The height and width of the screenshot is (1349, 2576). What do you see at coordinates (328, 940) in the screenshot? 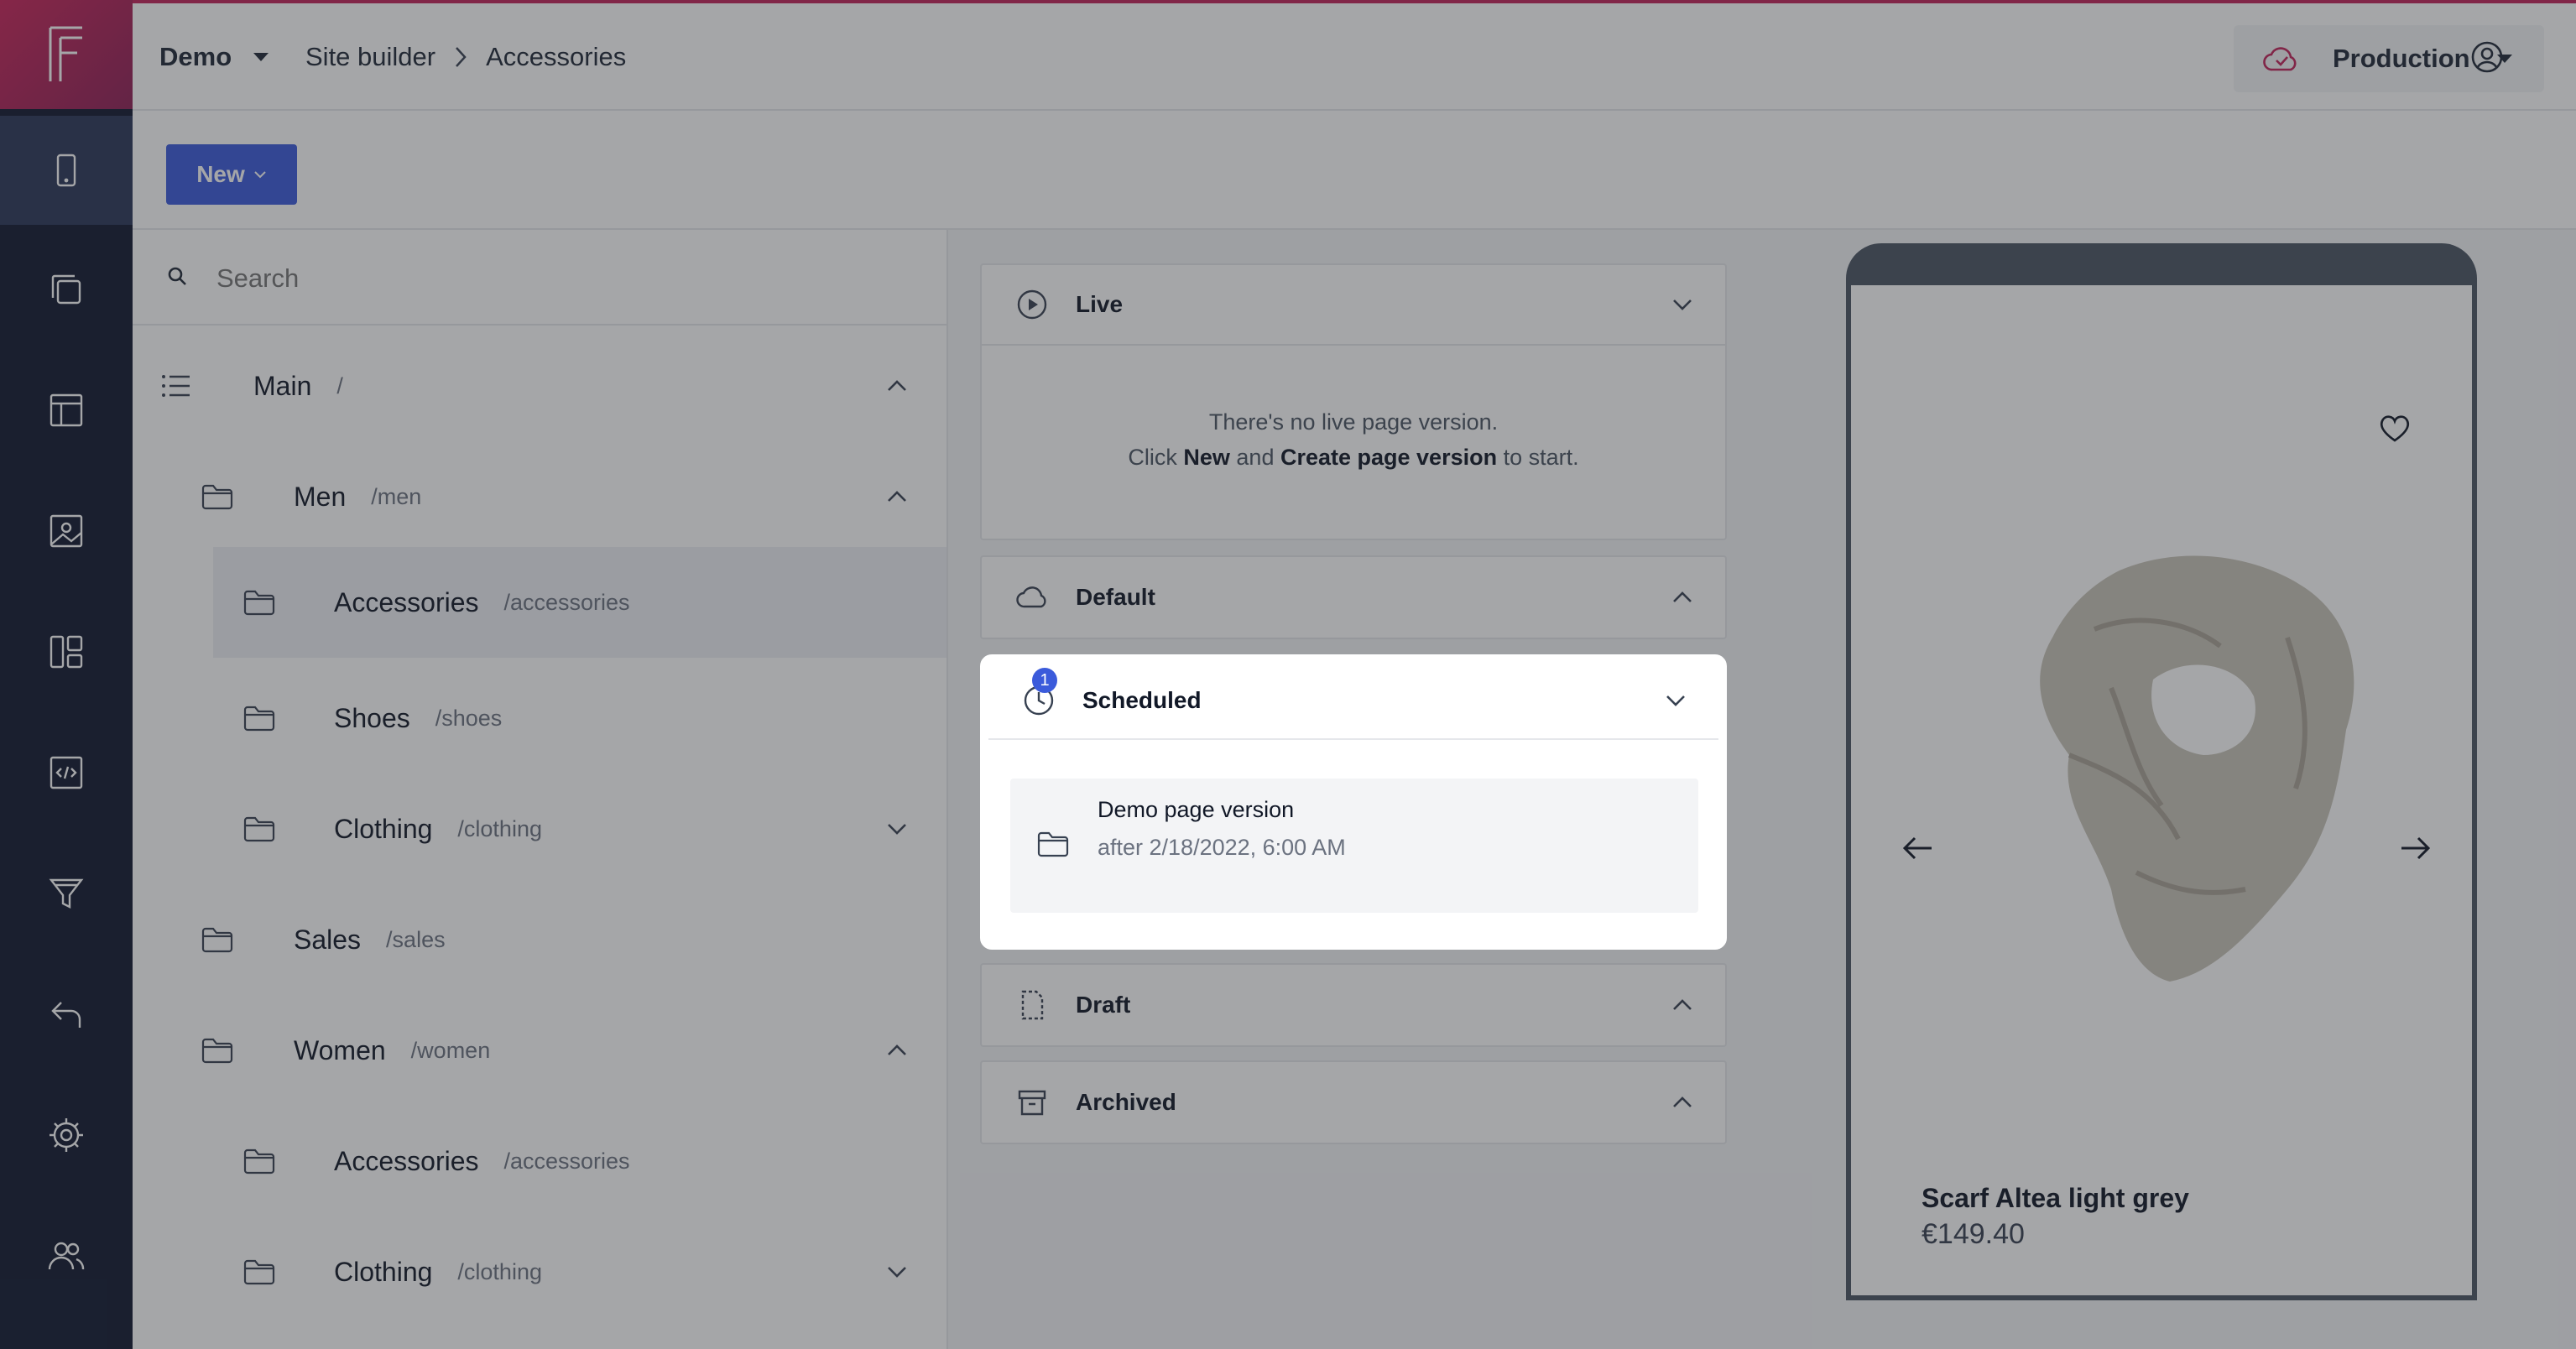
I see `tree-node-name: Sales` at bounding box center [328, 940].